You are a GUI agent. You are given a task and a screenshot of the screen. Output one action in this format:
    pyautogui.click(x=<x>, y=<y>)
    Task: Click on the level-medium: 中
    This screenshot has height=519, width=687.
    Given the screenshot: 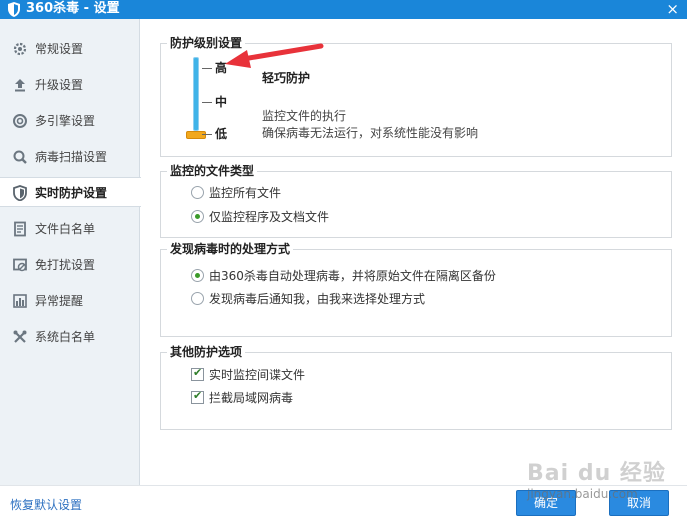 What is the action you would take?
    pyautogui.click(x=214, y=101)
    